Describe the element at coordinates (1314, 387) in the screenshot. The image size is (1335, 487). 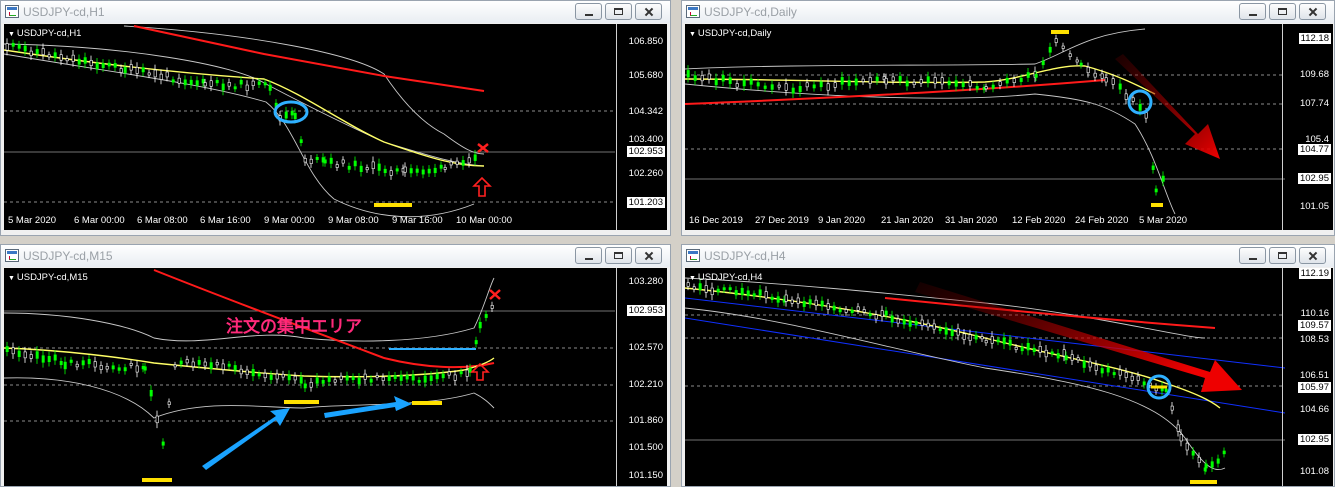
I see `price-label: 105.97` at that location.